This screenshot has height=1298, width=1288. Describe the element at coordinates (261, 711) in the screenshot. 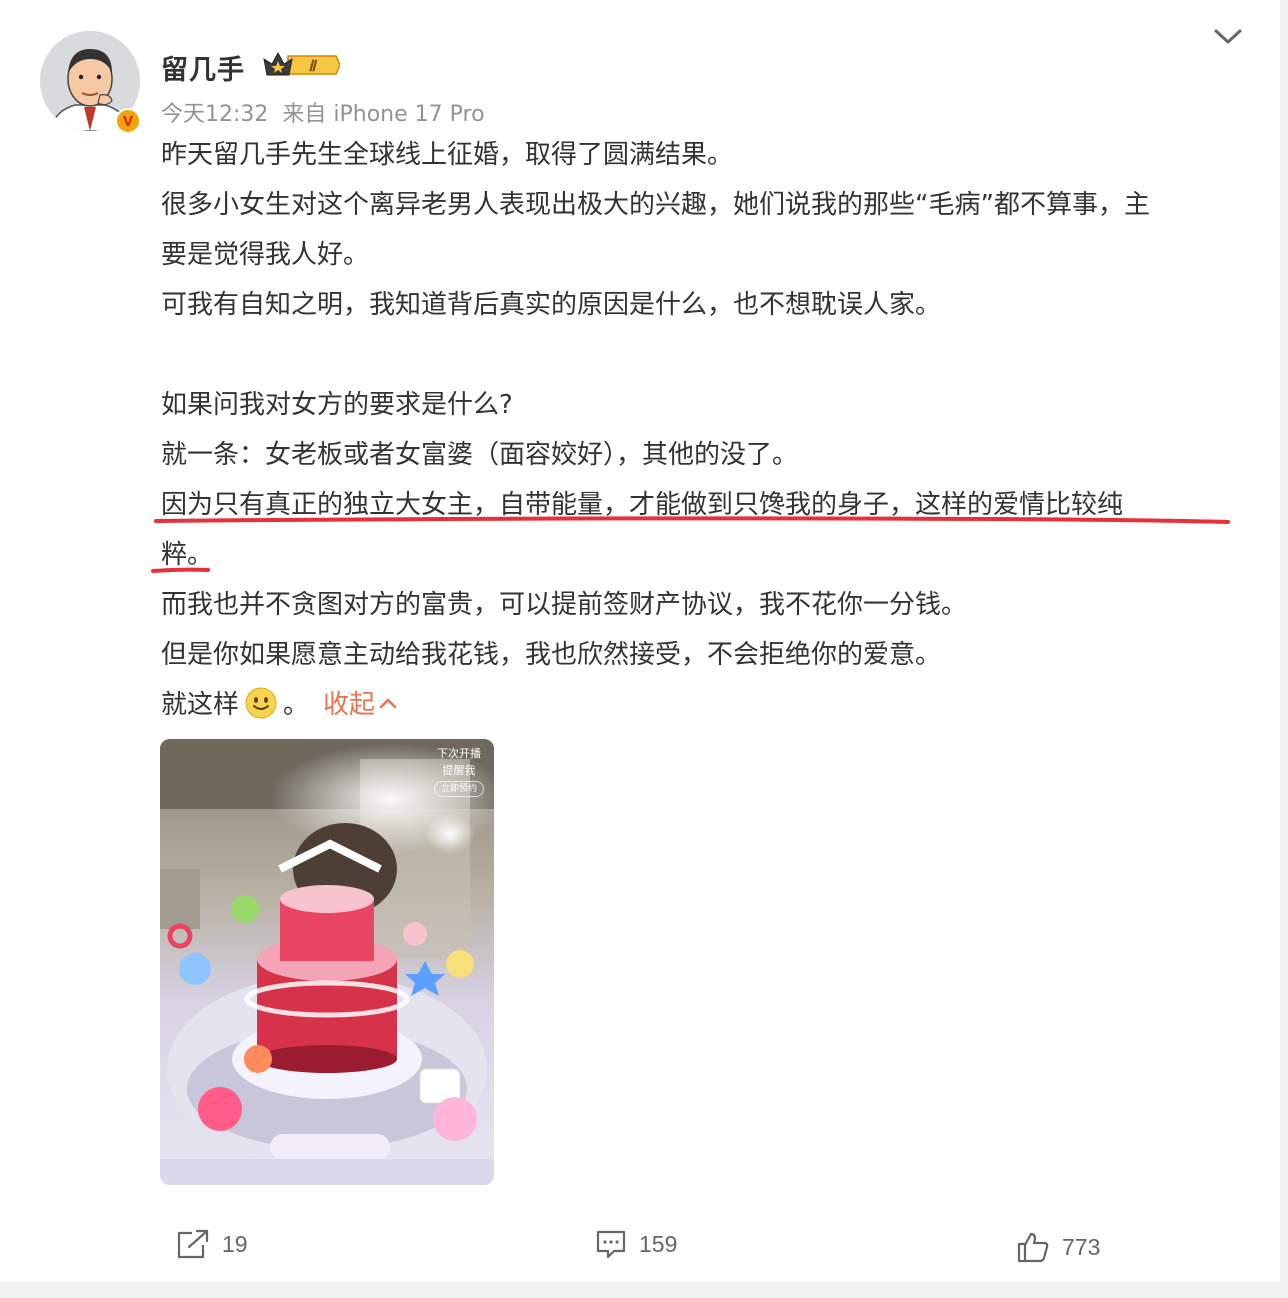

I see `smile-emoji-icon` at that location.